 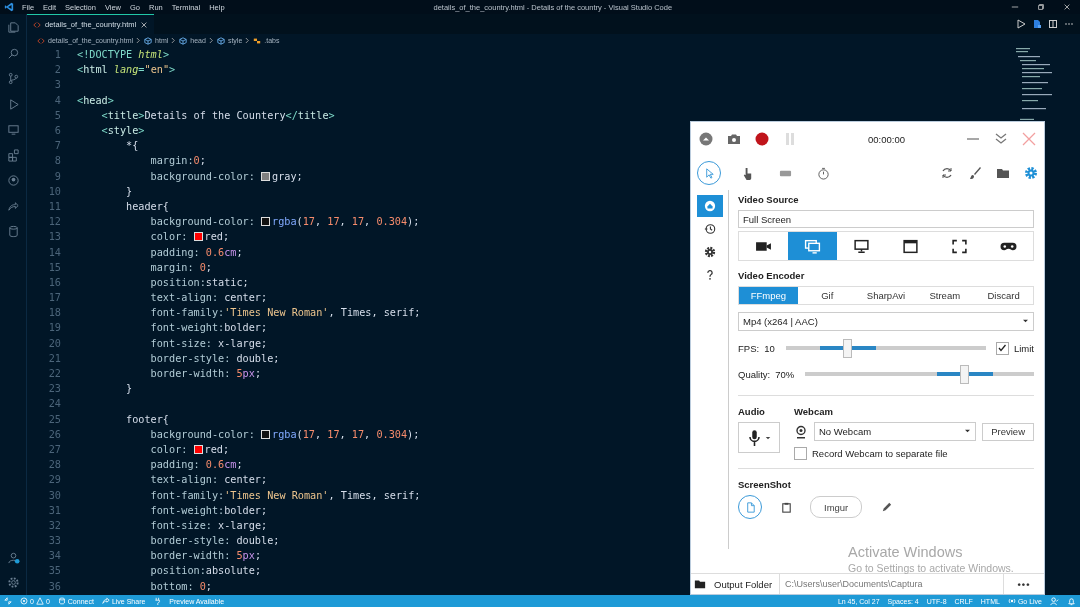 I want to click on chevrons-down-icon, so click(x=1001, y=139).